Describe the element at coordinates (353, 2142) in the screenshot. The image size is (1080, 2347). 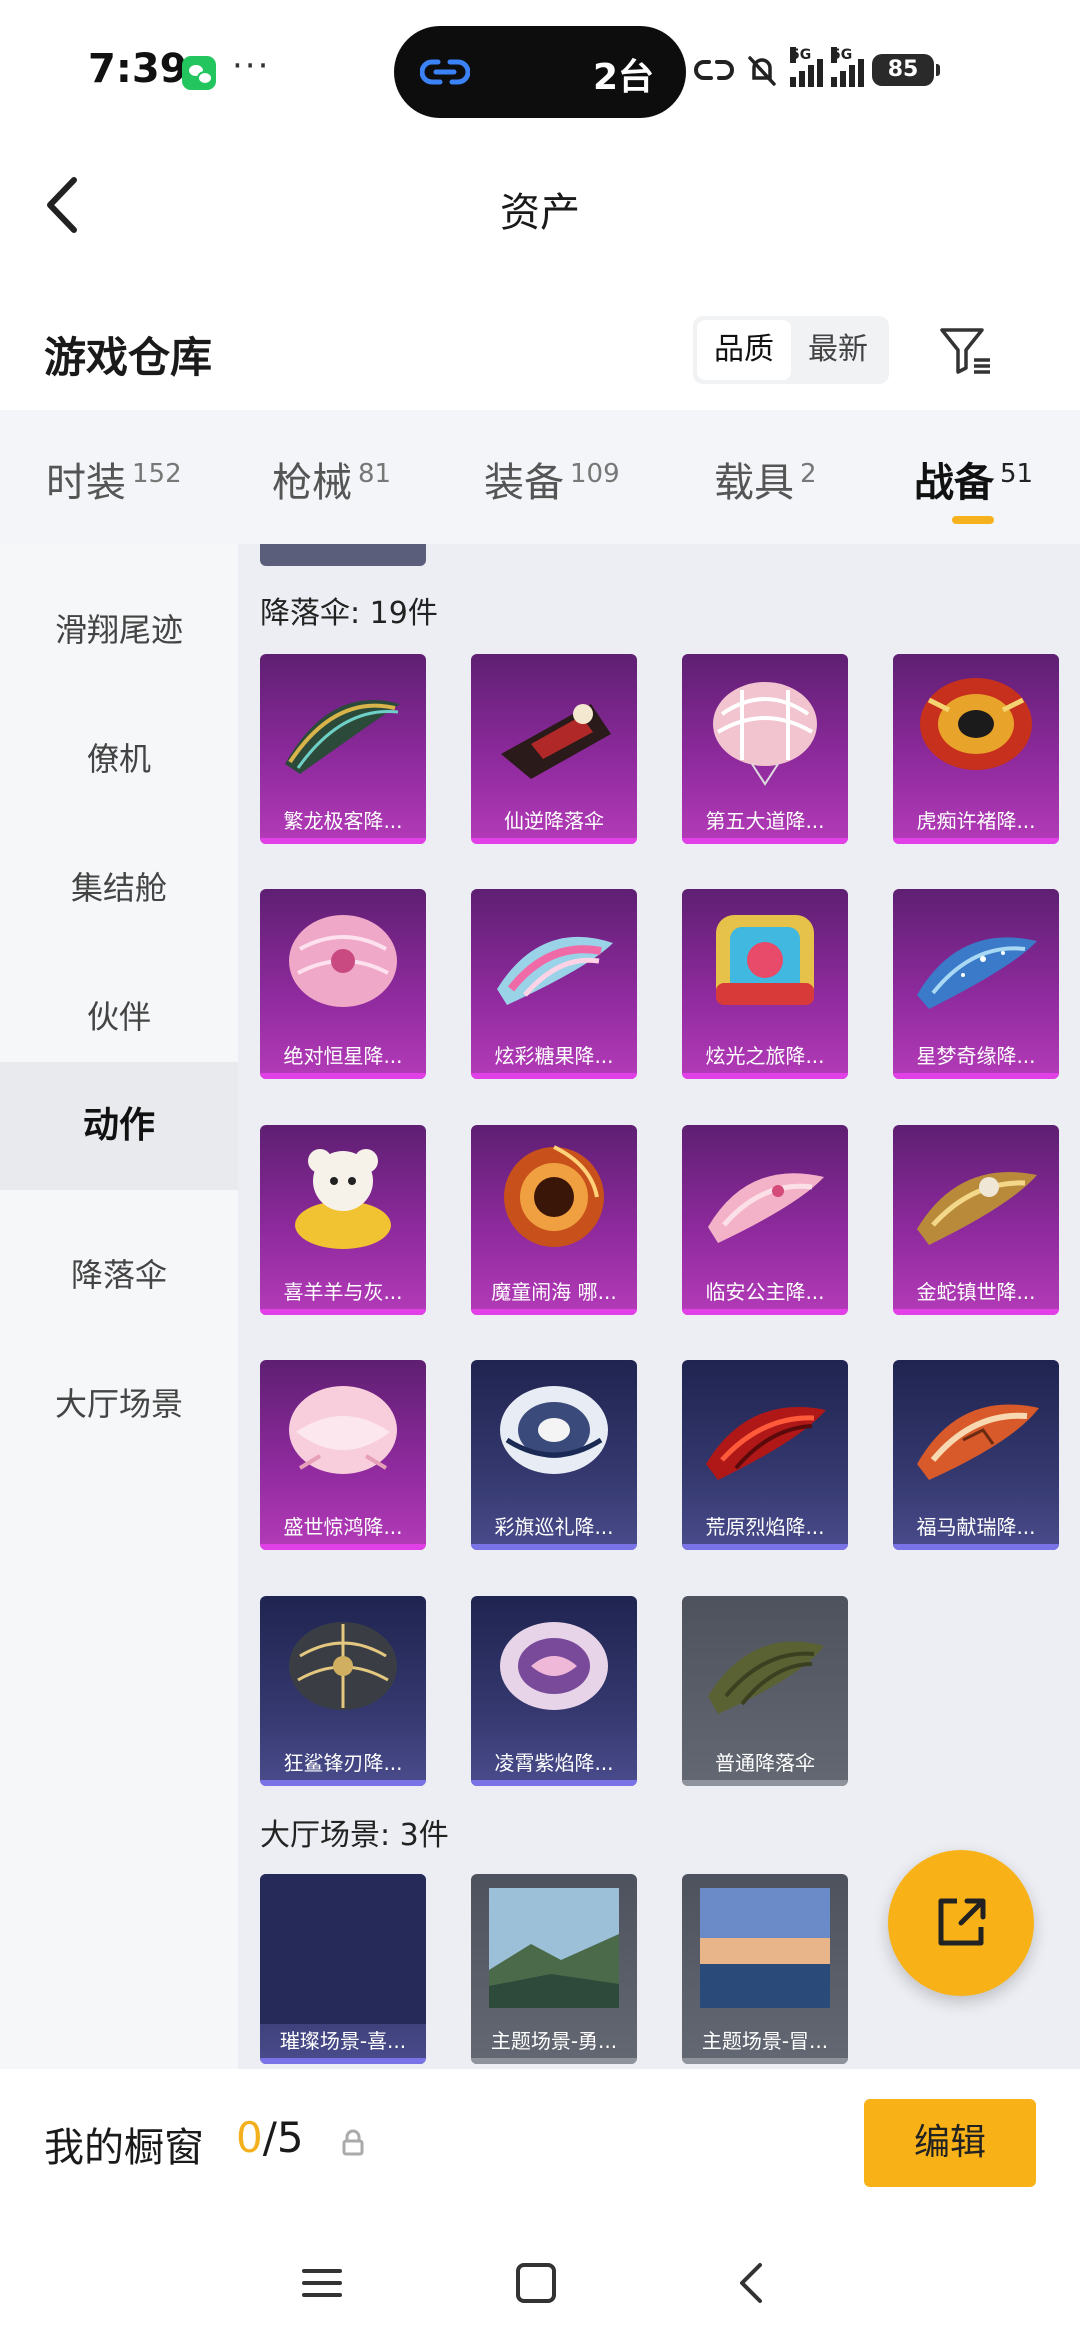
I see `lock-icon` at that location.